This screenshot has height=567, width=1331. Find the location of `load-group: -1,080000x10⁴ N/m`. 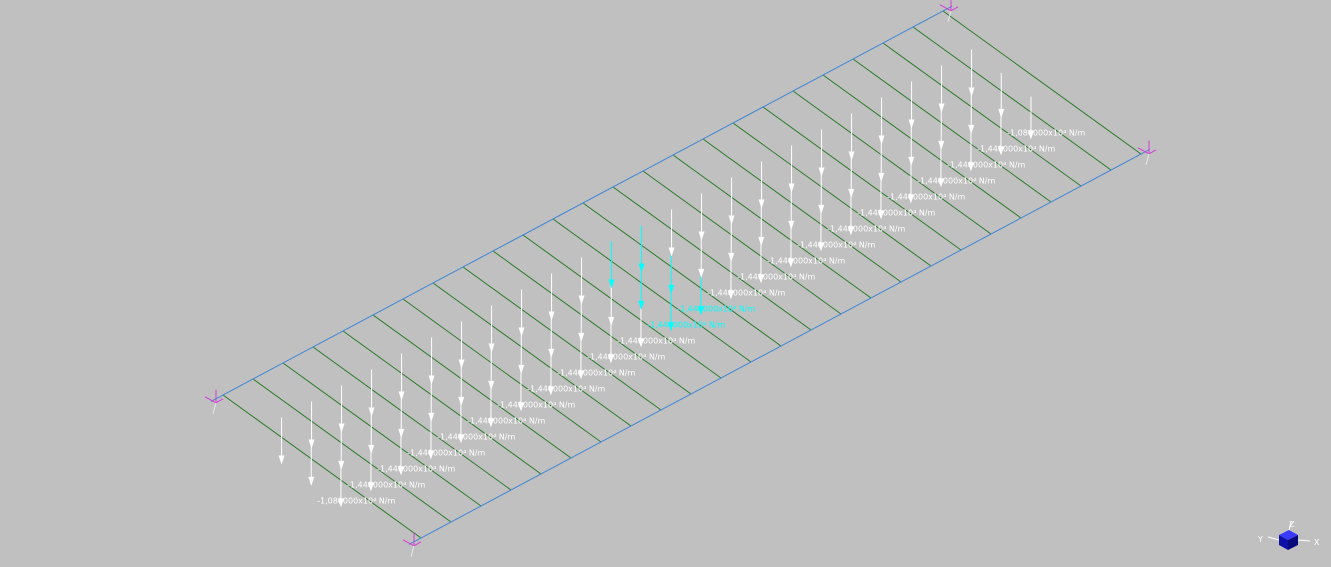

load-group: -1,080000x10⁴ N/m is located at coordinates (1027, 94).